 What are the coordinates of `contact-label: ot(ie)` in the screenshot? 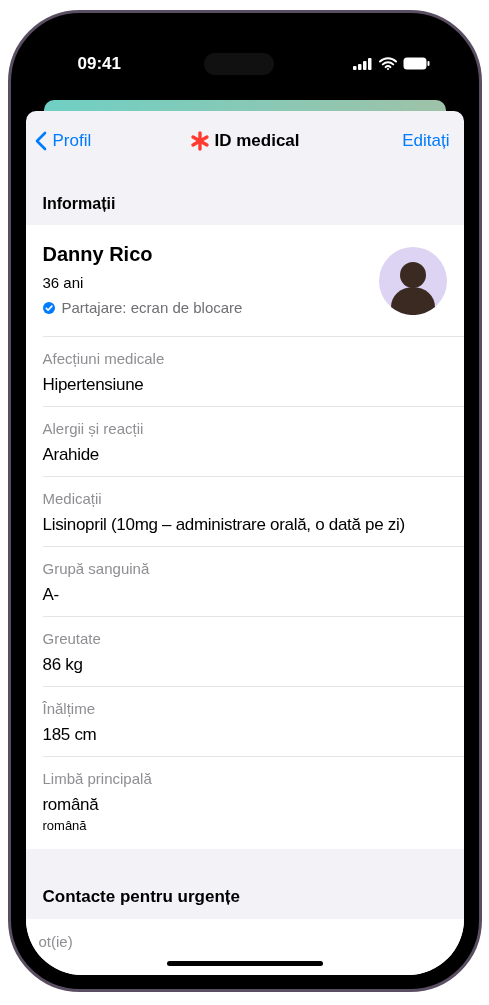 It's located at (55, 941).